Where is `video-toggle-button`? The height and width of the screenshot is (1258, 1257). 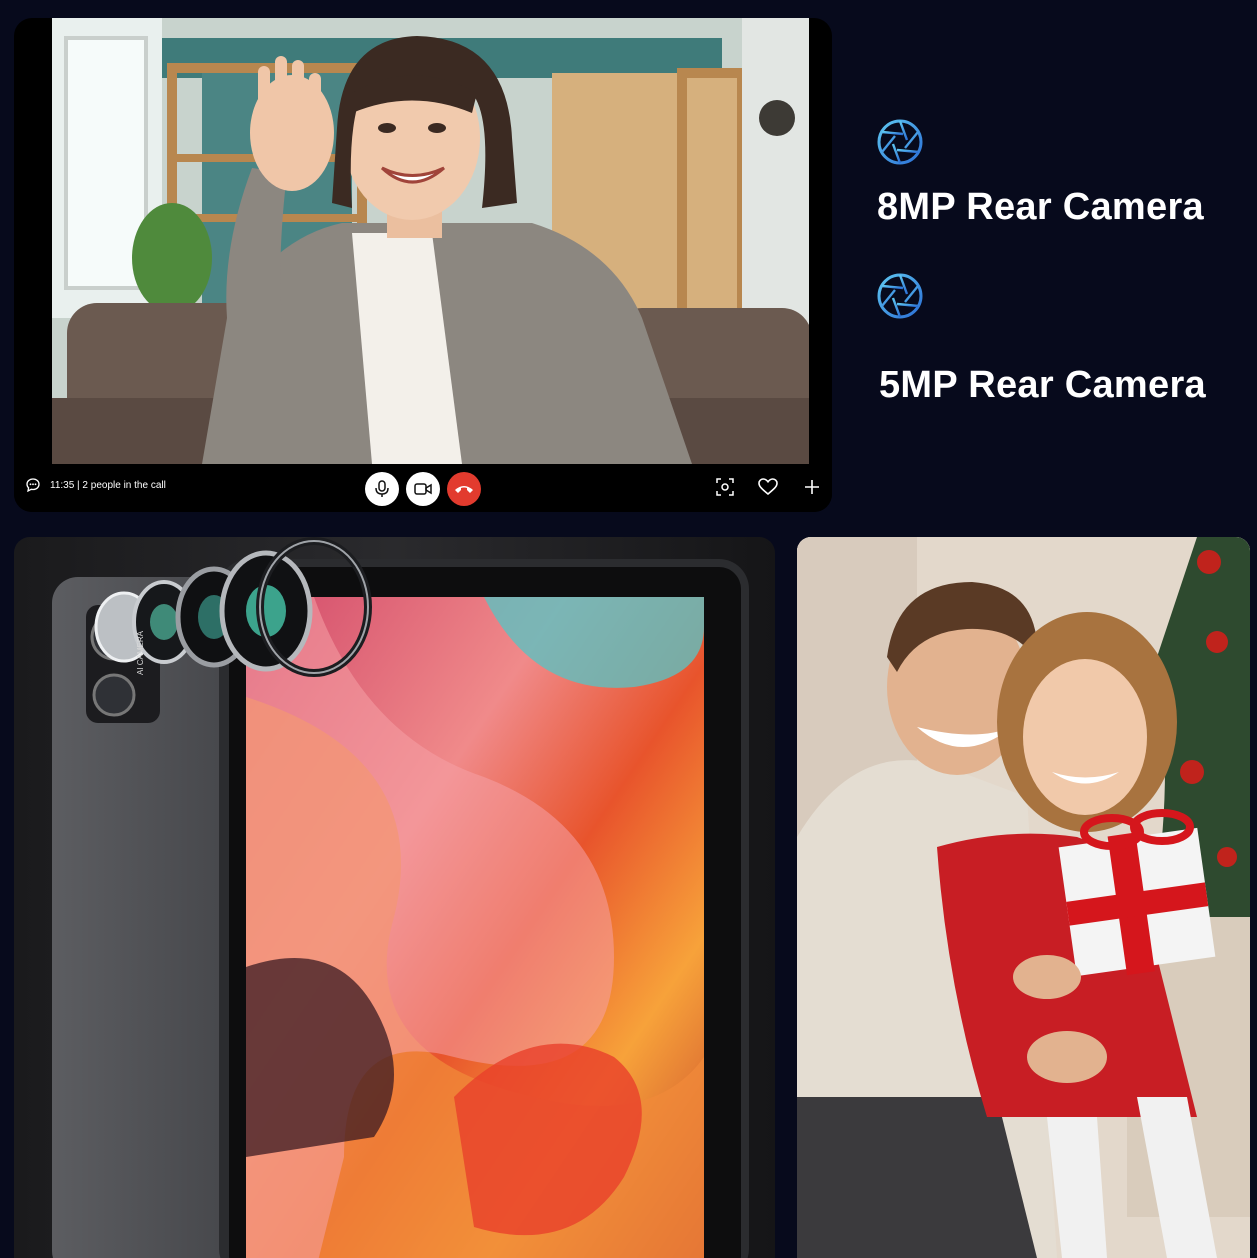 video-toggle-button is located at coordinates (423, 489).